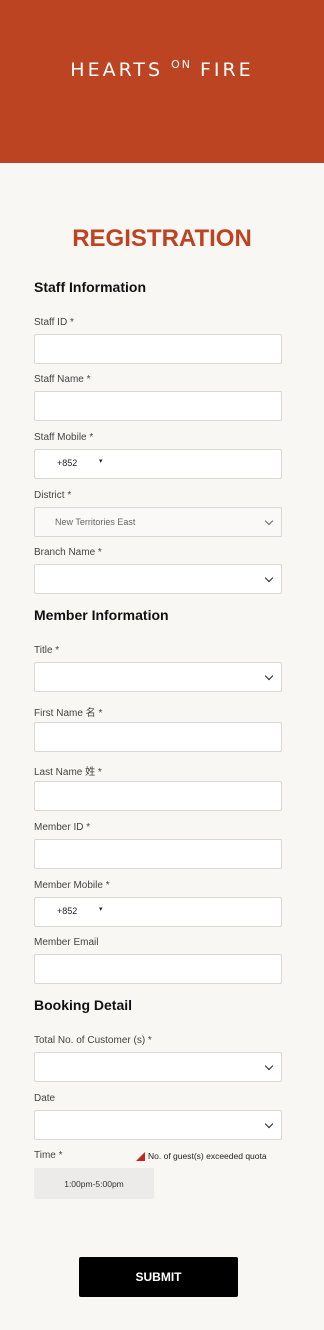  What do you see at coordinates (226, 69) in the screenshot?
I see `logo-text-fire: FIRE` at bounding box center [226, 69].